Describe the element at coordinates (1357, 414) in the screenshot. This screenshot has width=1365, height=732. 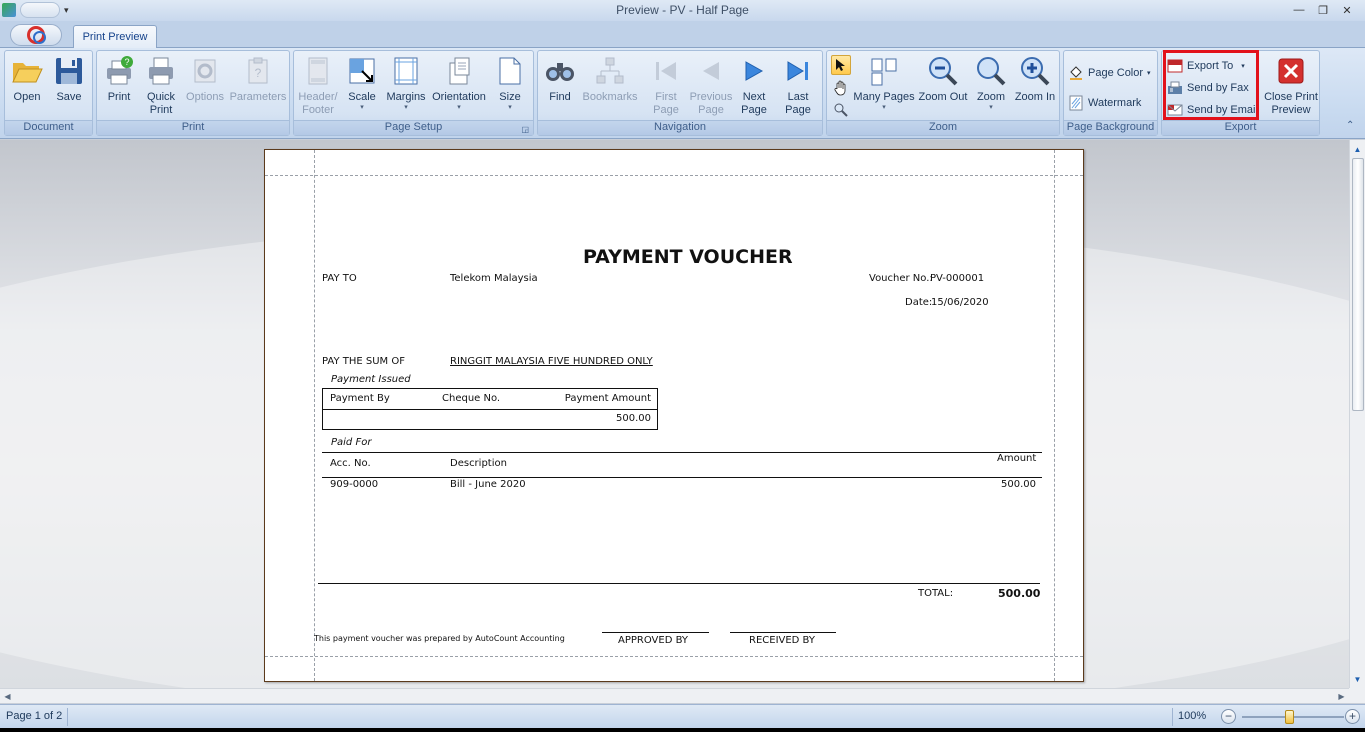
I see `vertical-scrollbar: ▲ ▼` at that location.